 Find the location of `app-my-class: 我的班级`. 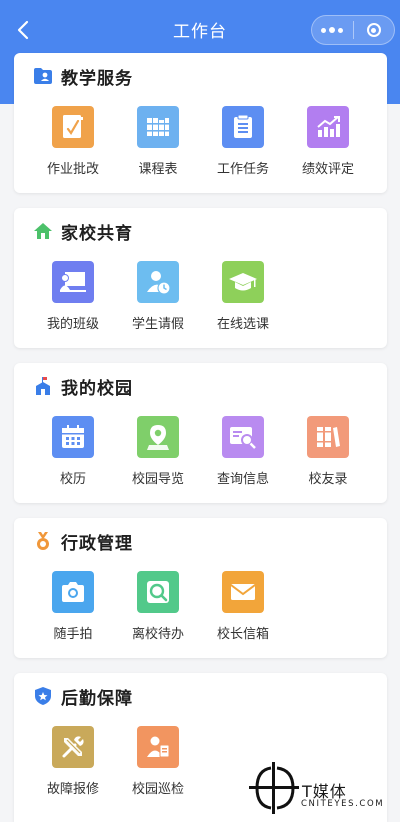

app-my-class: 我的班级 is located at coordinates (73, 296).